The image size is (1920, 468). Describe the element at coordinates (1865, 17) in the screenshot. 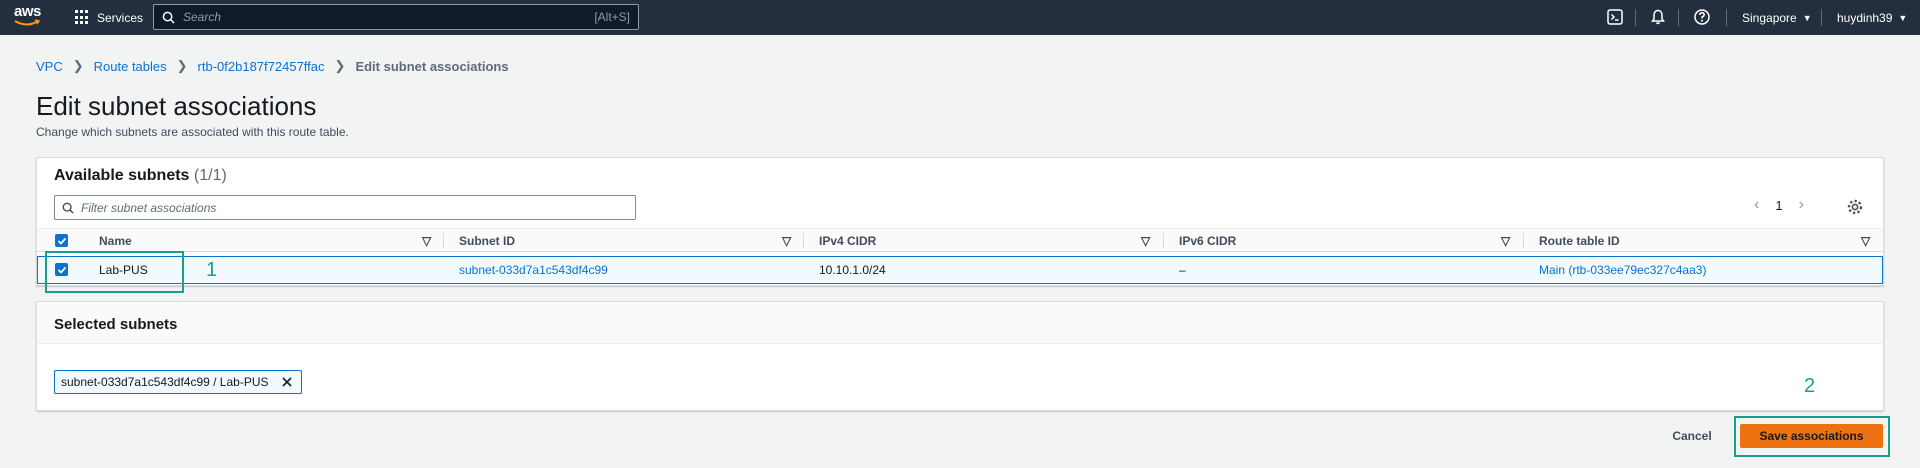

I see `account-label: huydinh39` at that location.